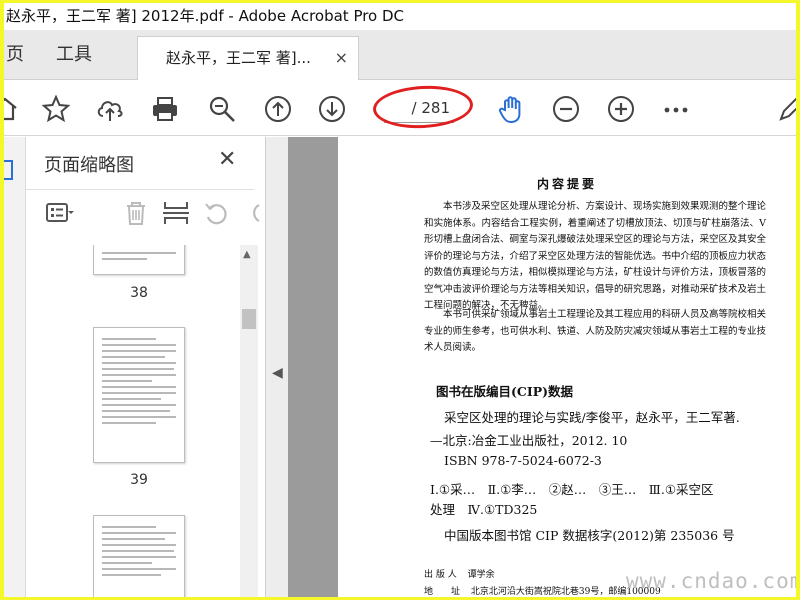  I want to click on main-toolbar: / 281, so click(400, 108).